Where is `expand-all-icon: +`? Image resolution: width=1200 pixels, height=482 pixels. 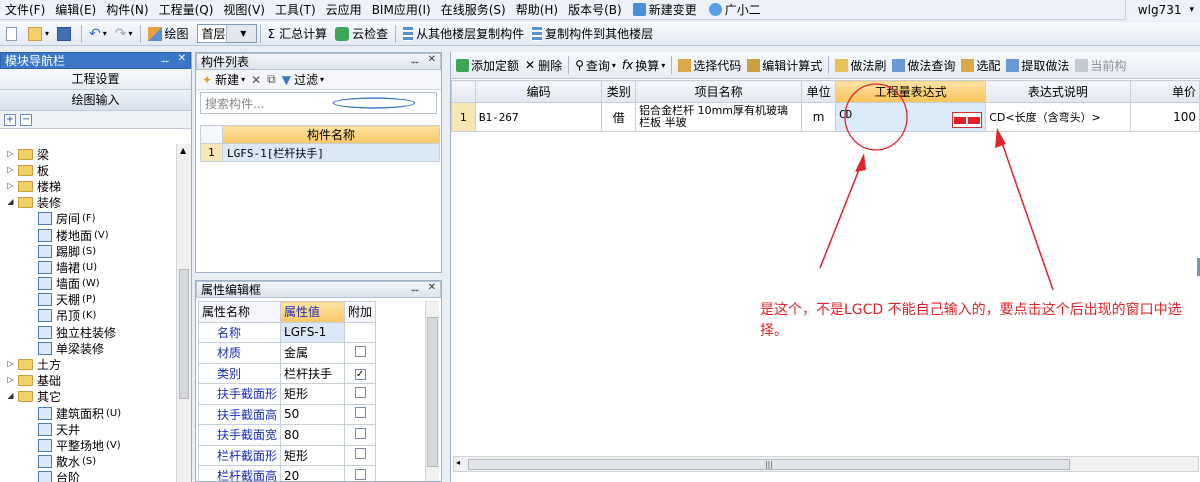 expand-all-icon: + is located at coordinates (10, 119).